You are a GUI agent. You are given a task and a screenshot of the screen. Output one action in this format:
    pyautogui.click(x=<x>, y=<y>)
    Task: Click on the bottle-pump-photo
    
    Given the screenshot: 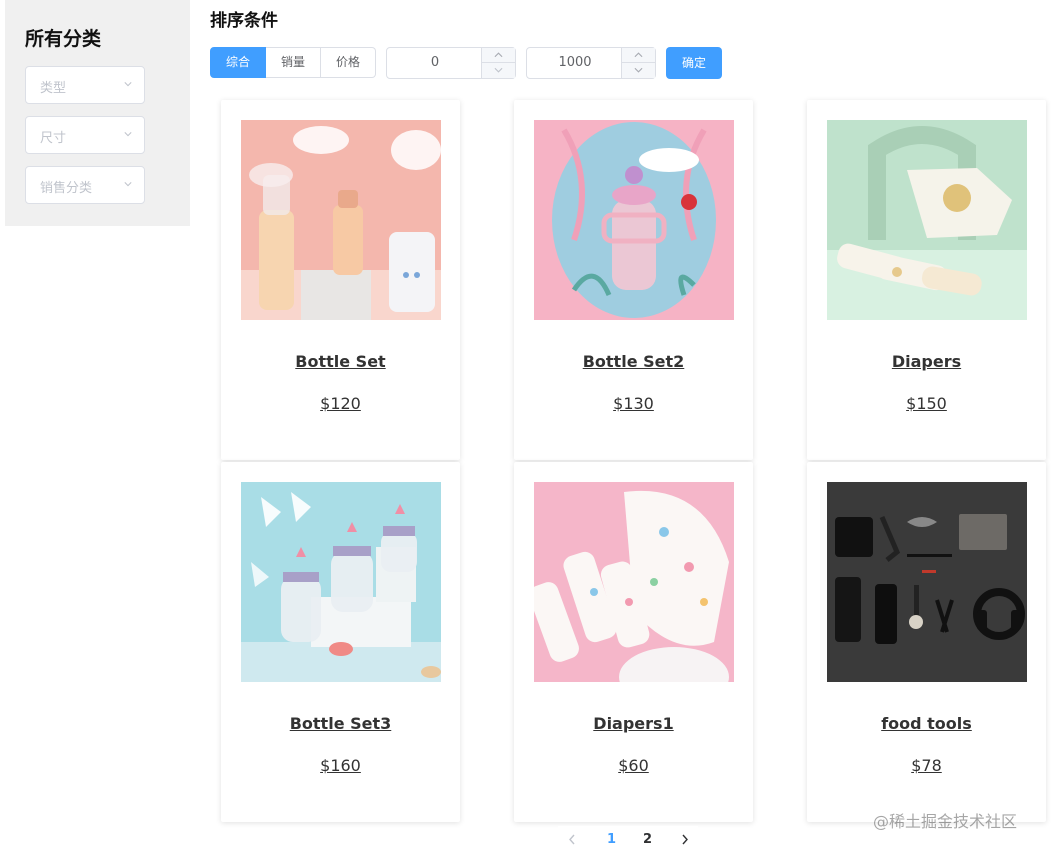 What is the action you would take?
    pyautogui.click(x=341, y=220)
    